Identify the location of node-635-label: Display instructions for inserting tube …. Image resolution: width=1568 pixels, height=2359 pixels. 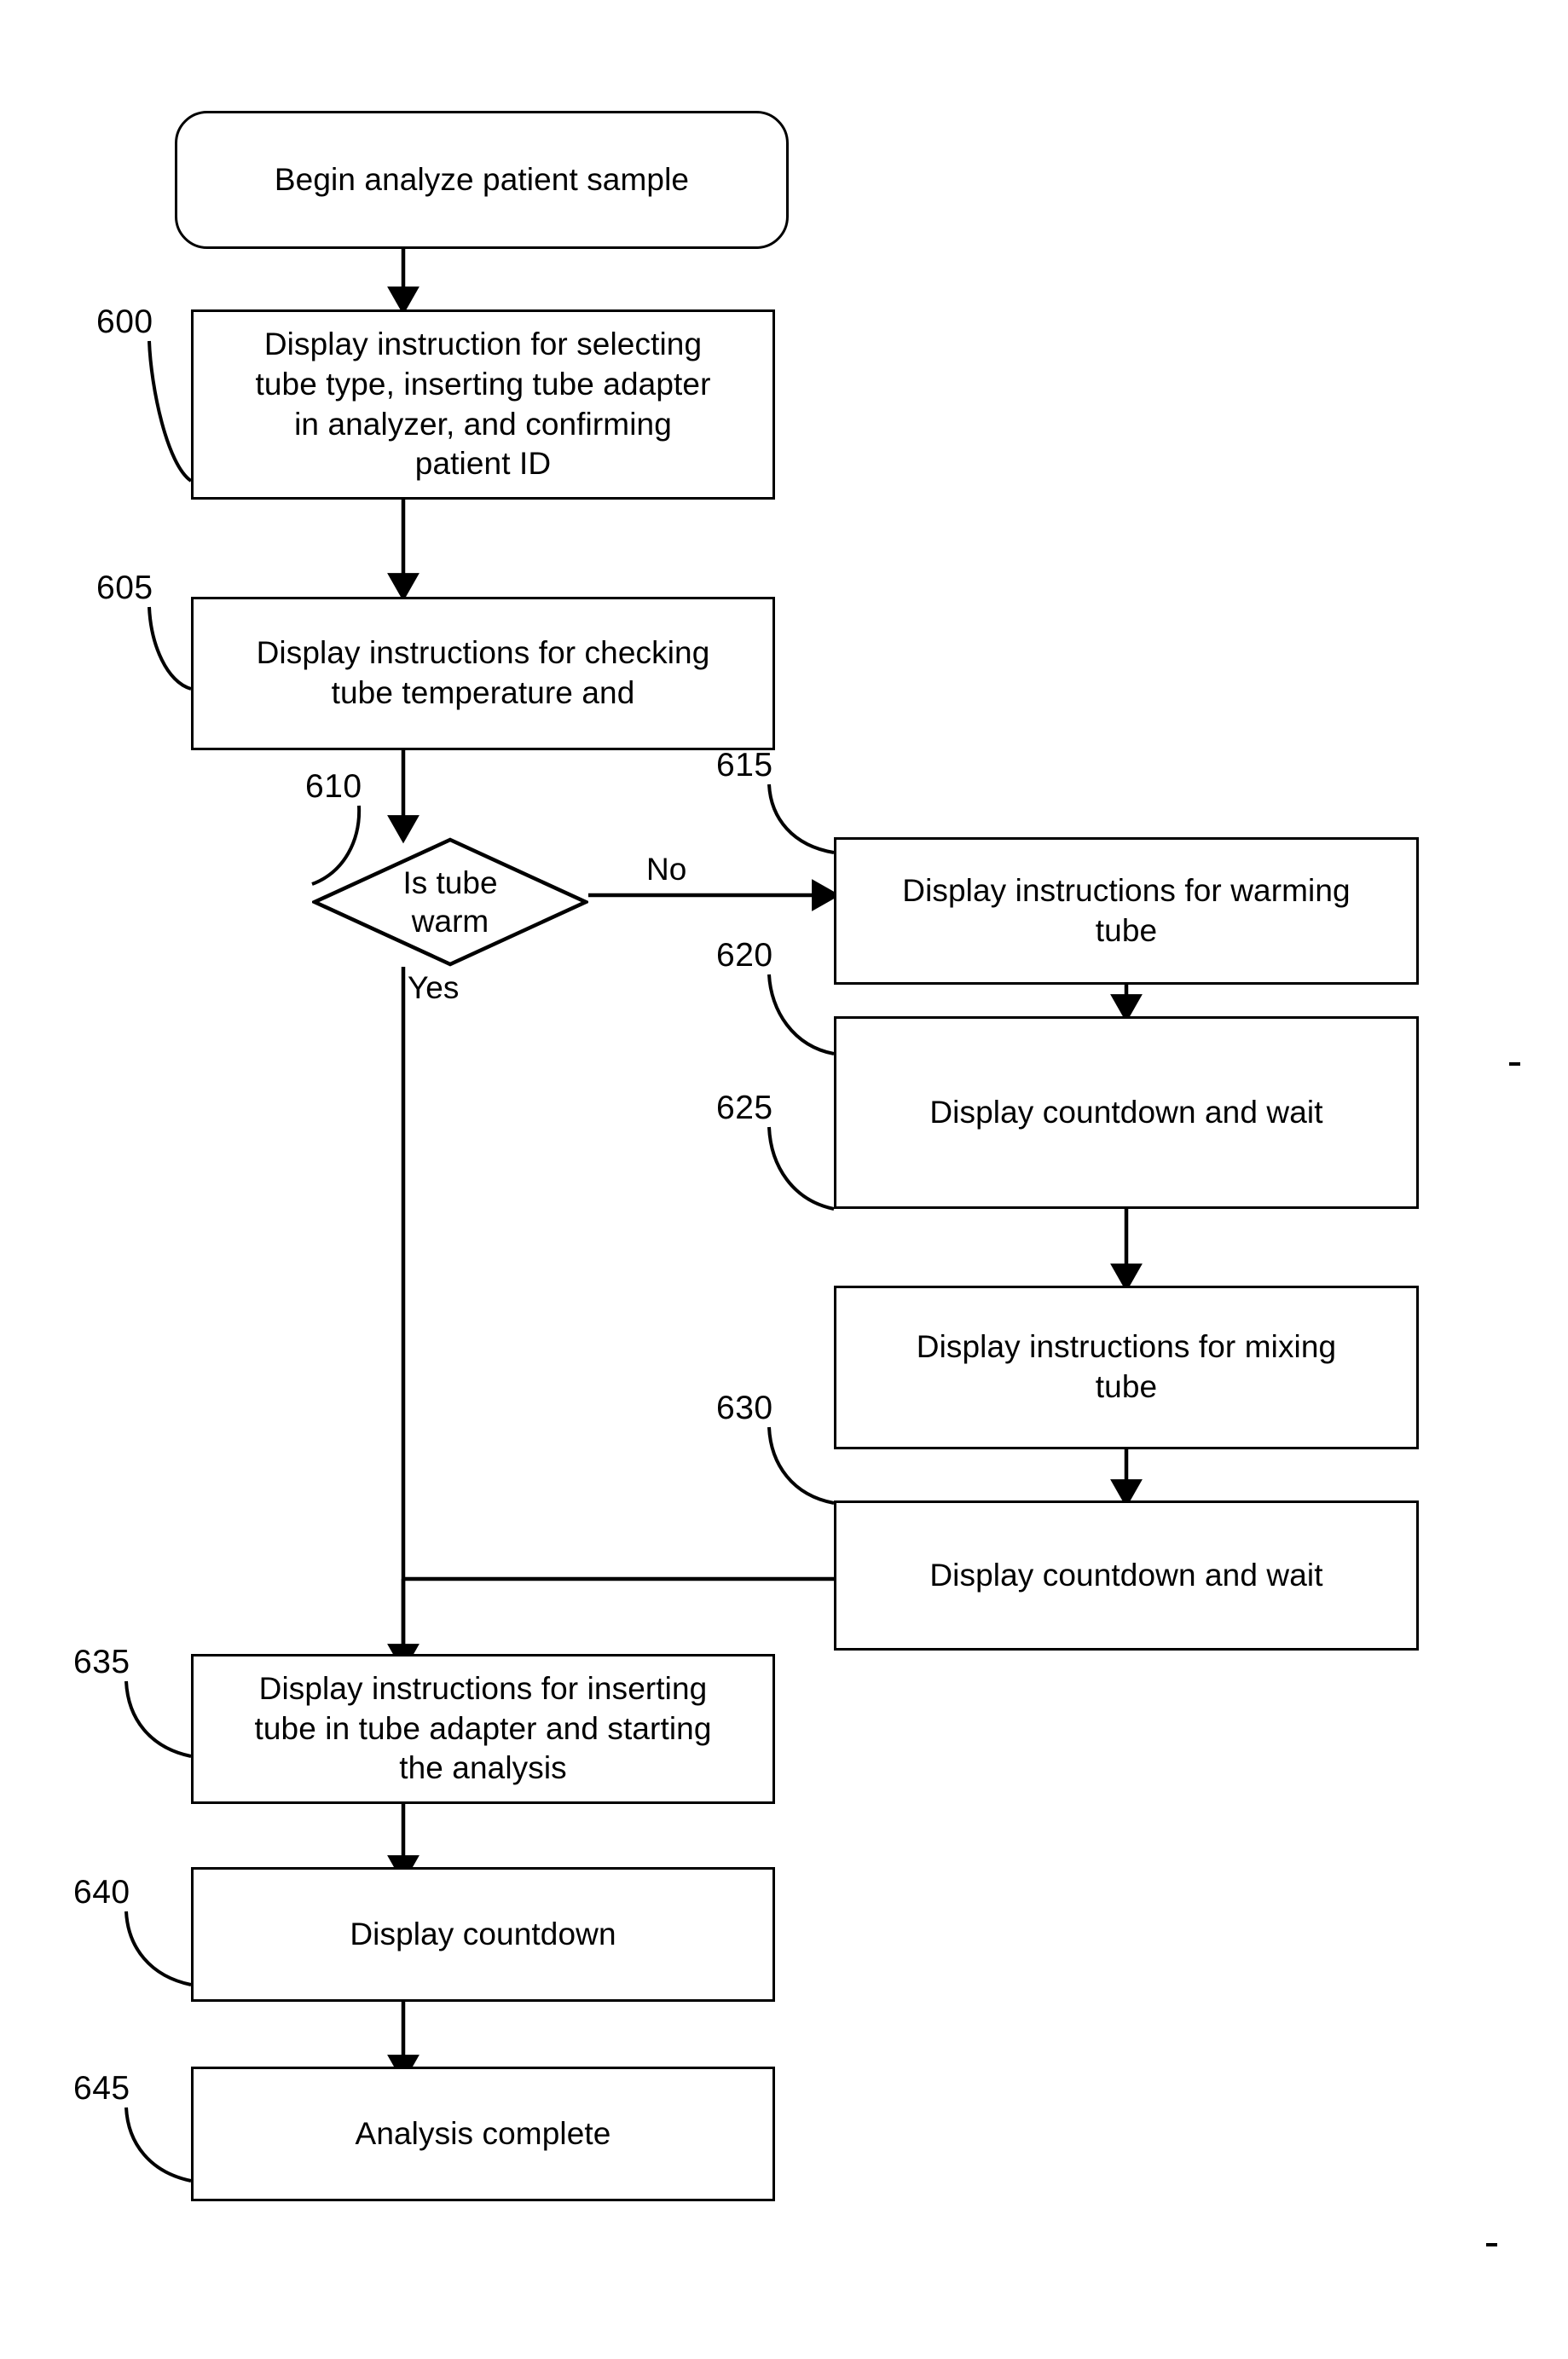
(483, 1728).